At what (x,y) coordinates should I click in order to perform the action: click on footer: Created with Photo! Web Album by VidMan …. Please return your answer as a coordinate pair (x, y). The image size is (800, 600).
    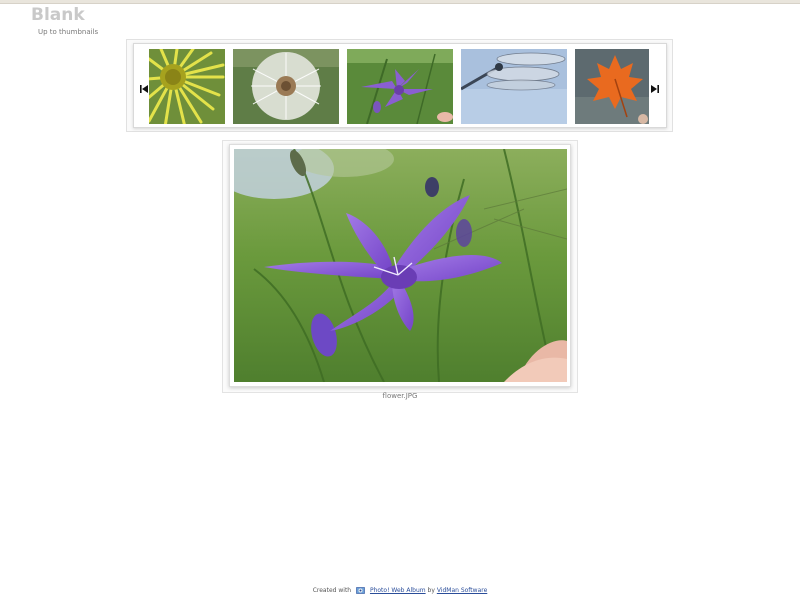
    Looking at the image, I should click on (400, 591).